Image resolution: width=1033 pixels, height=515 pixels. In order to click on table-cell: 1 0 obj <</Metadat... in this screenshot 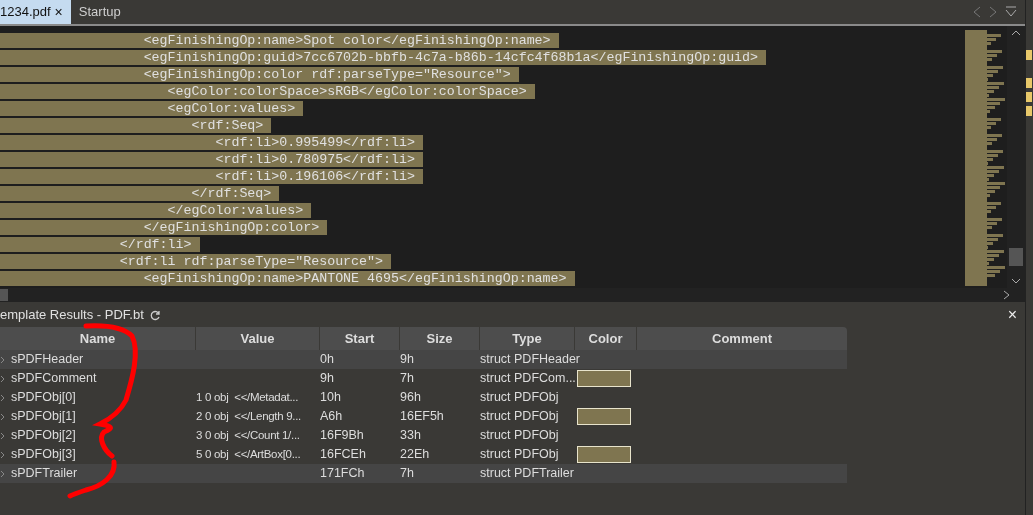, I will do `click(247, 397)`.